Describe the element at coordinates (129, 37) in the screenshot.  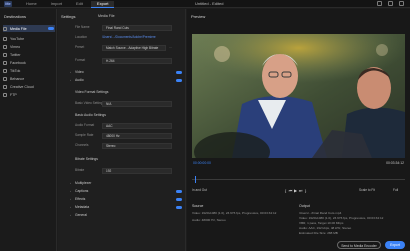
I see `location-link: /Users/.../Documents/Adobe/Premiere` at that location.